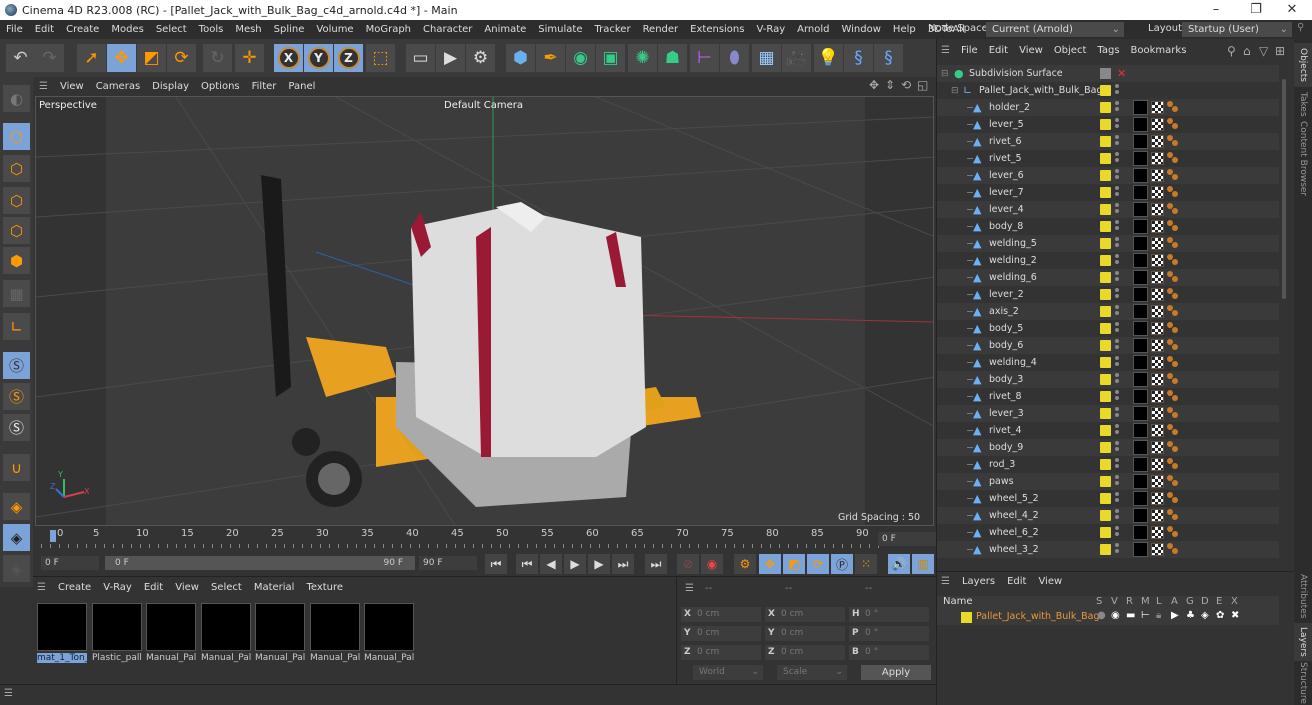  I want to click on texture-mode-button: ⬡, so click(16, 168).